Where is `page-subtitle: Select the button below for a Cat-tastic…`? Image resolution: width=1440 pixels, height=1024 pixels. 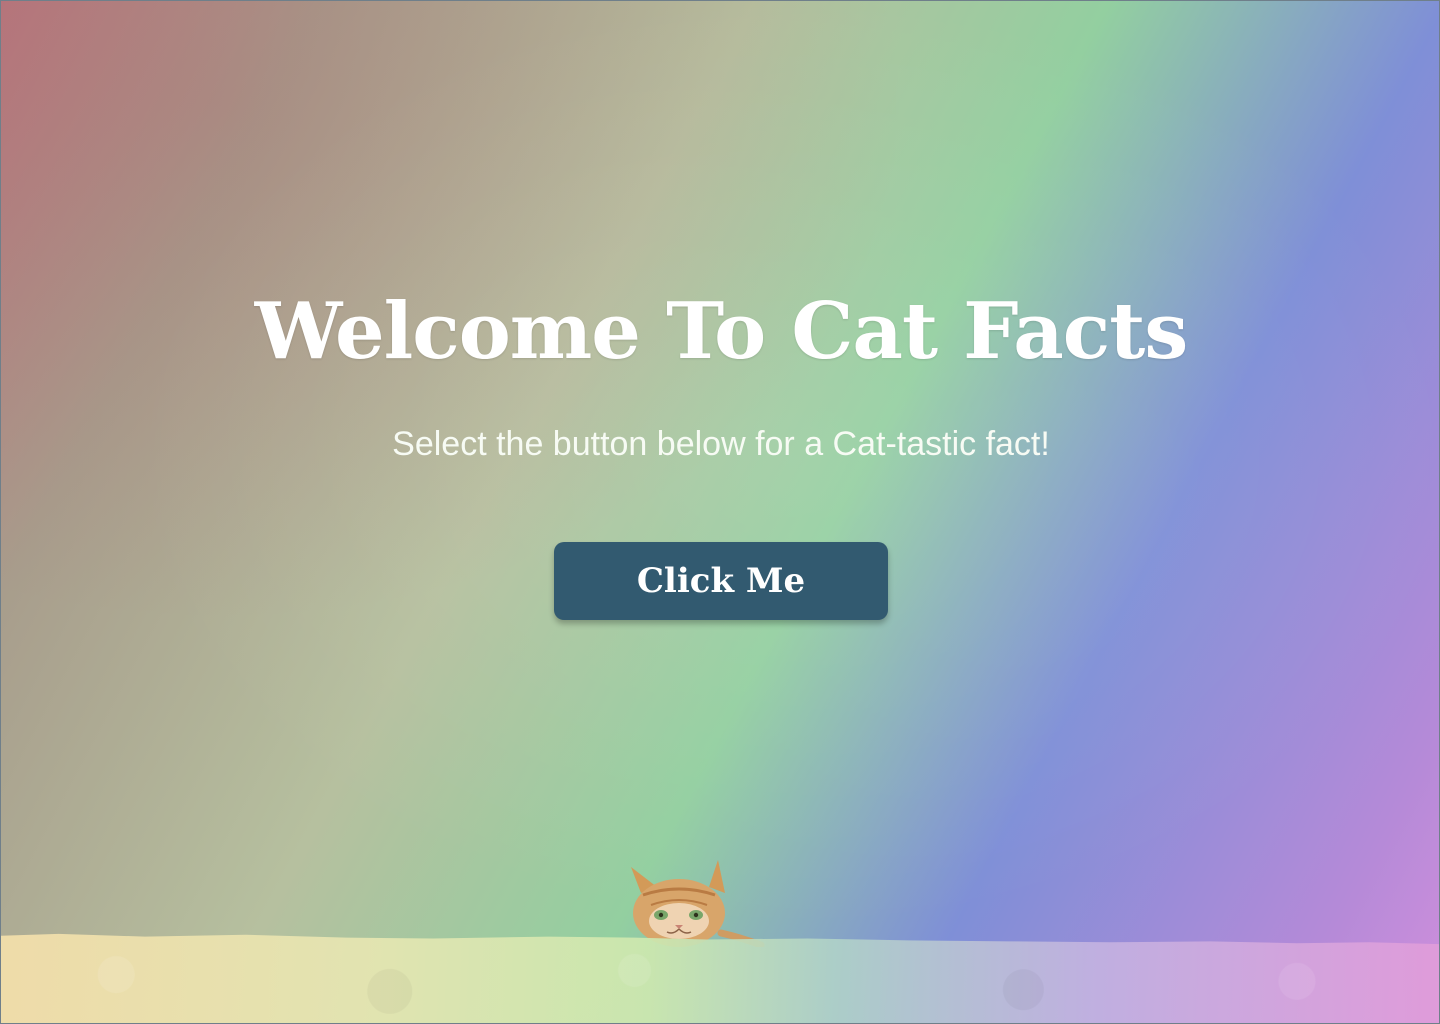
page-subtitle: Select the button below for a Cat-tastic… is located at coordinates (721, 444).